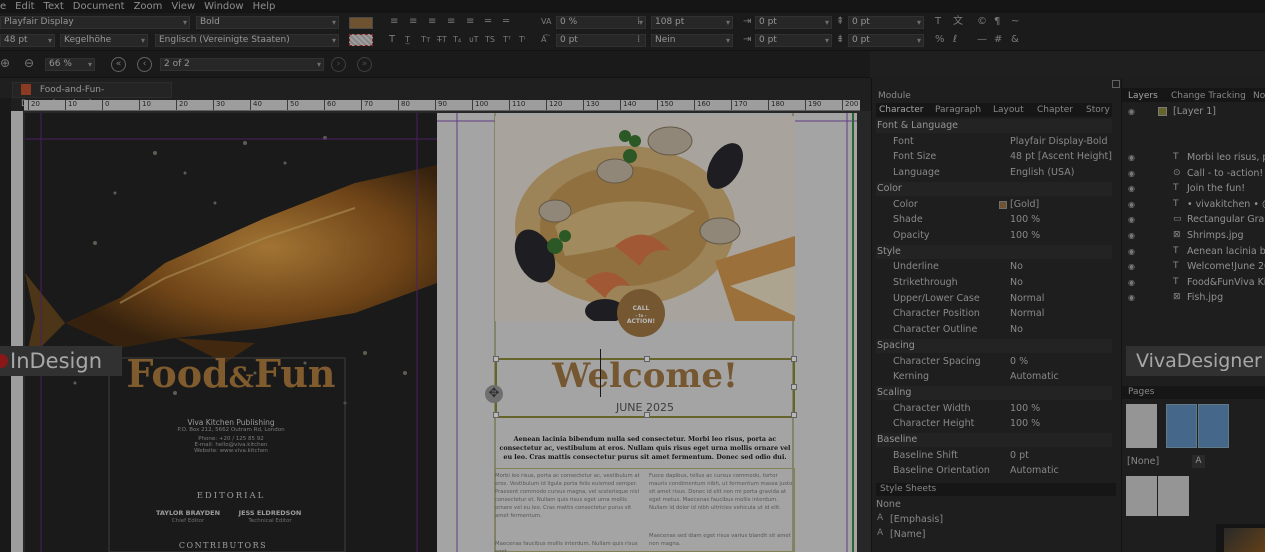 Image resolution: width=1265 pixels, height=552 pixels. What do you see at coordinates (998, 40) in the screenshot?
I see `hash-icon: #` at bounding box center [998, 40].